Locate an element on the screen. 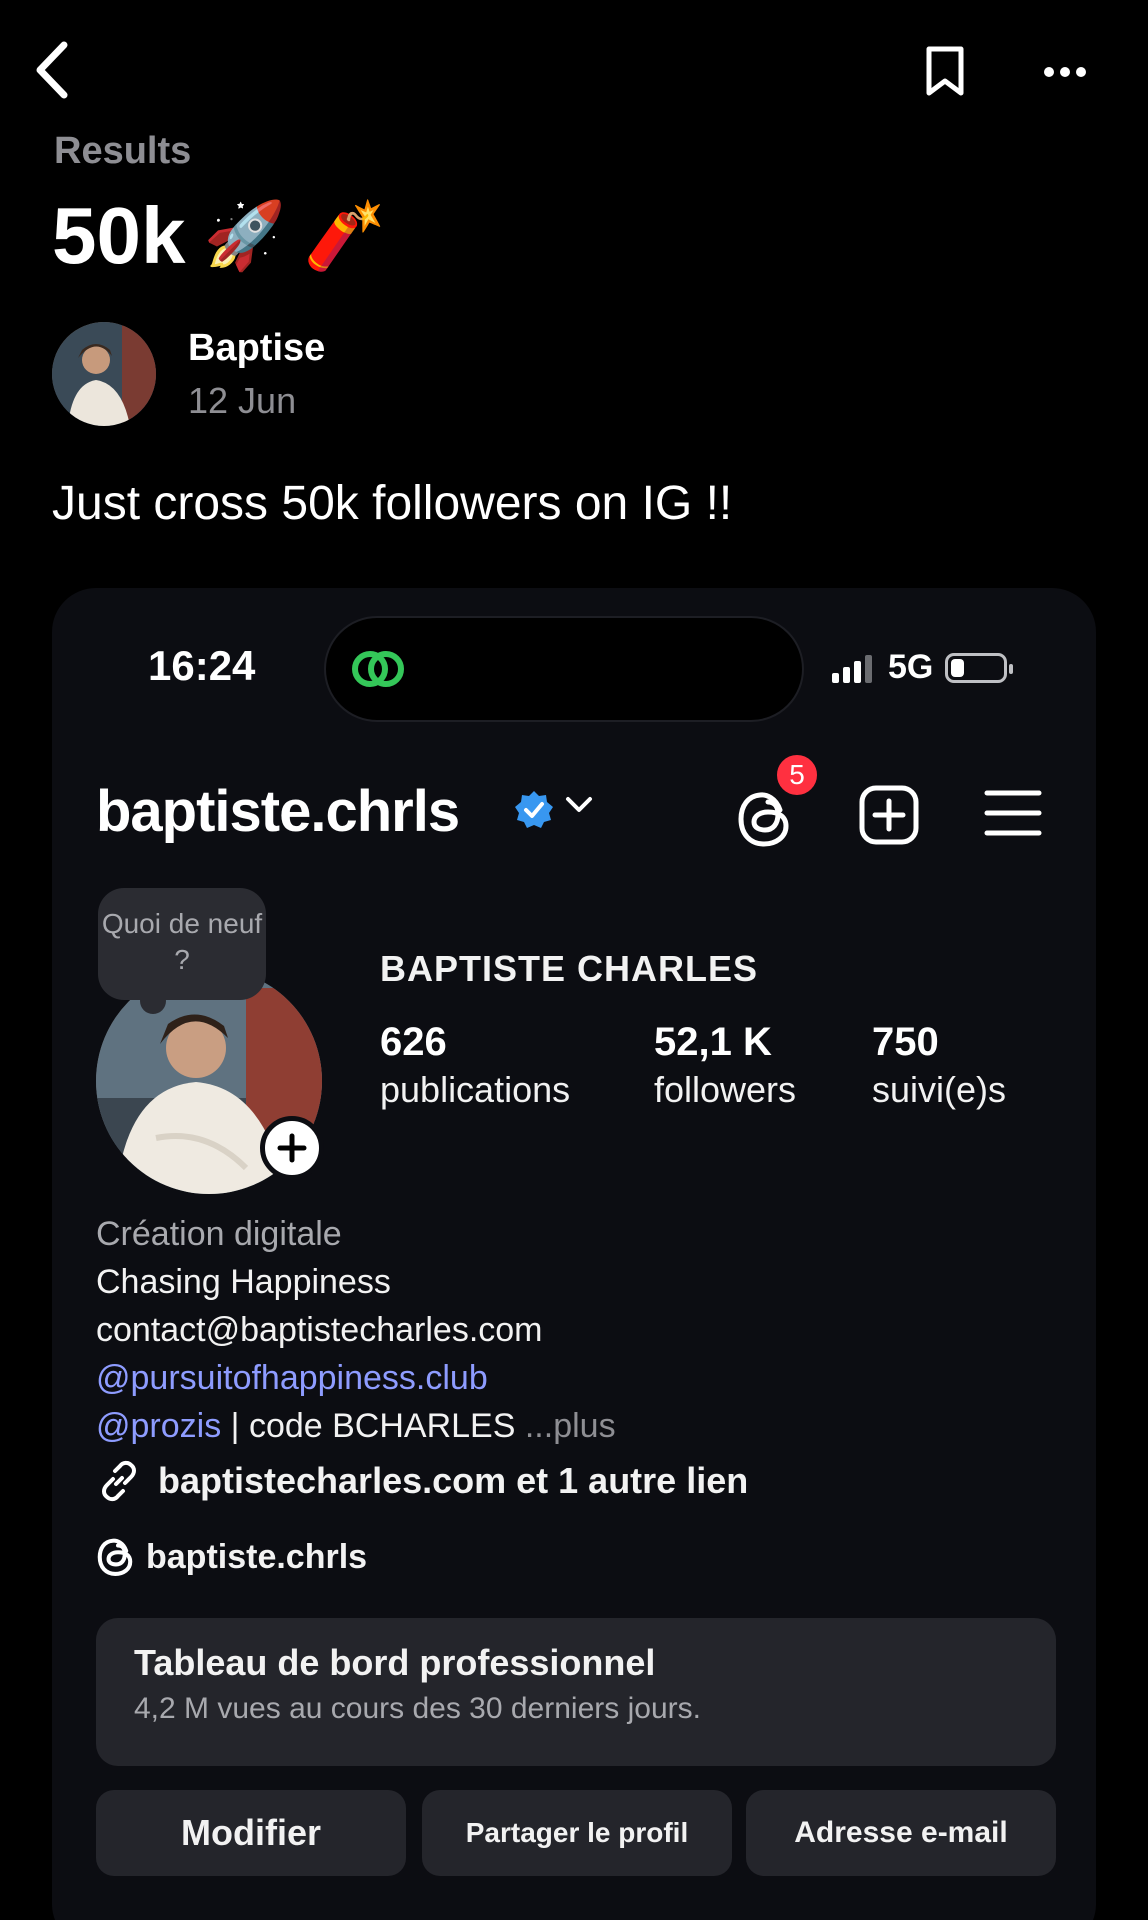 The image size is (1148, 1920). section-label: Results is located at coordinates (123, 151).